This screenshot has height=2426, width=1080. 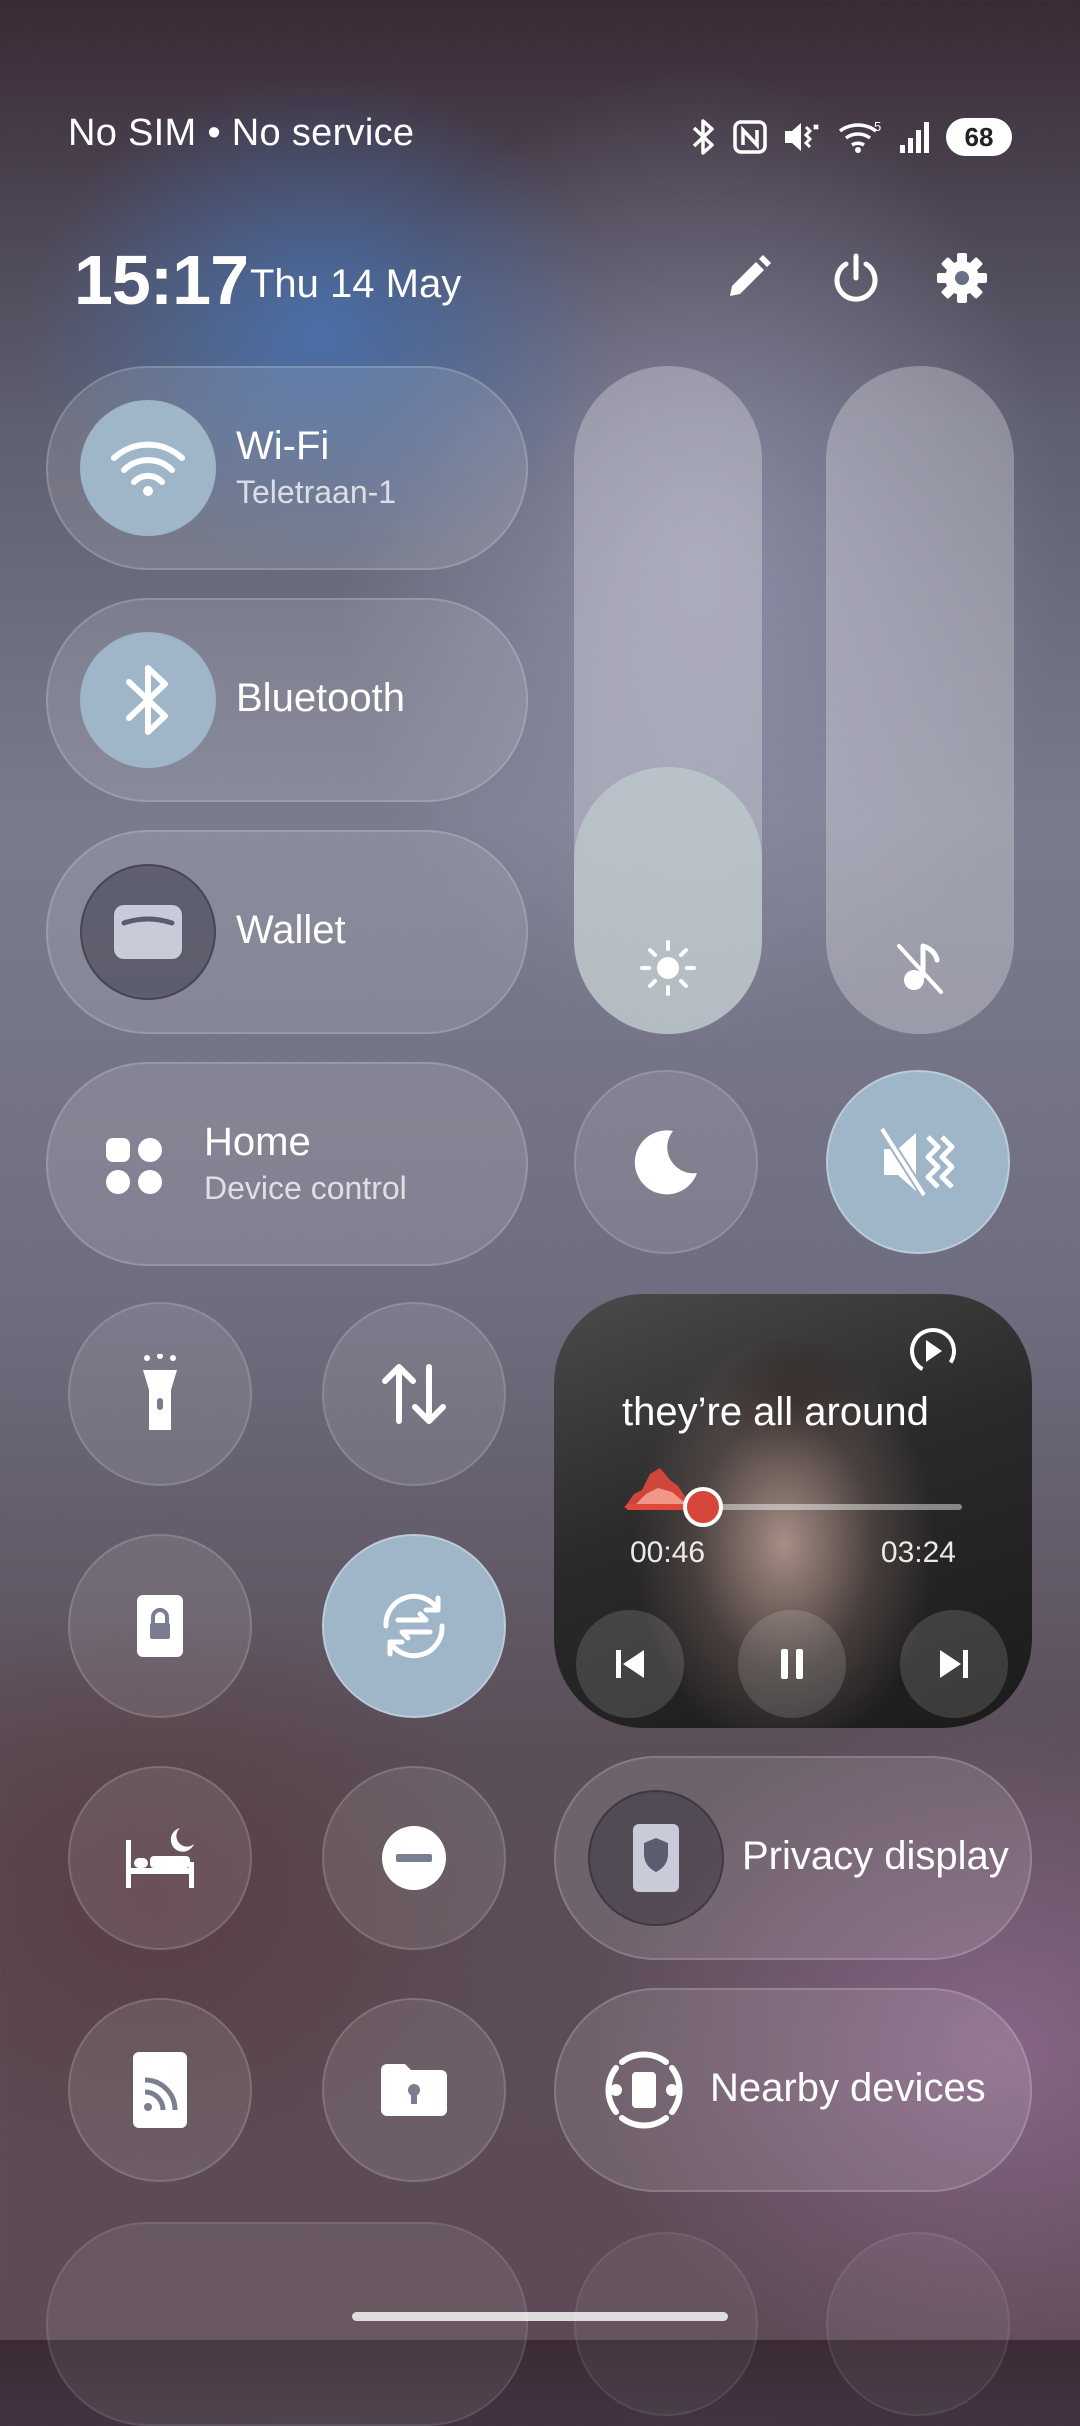 I want to click on wifi-tile: Wi-Fi Teletraan-1, so click(x=287, y=468).